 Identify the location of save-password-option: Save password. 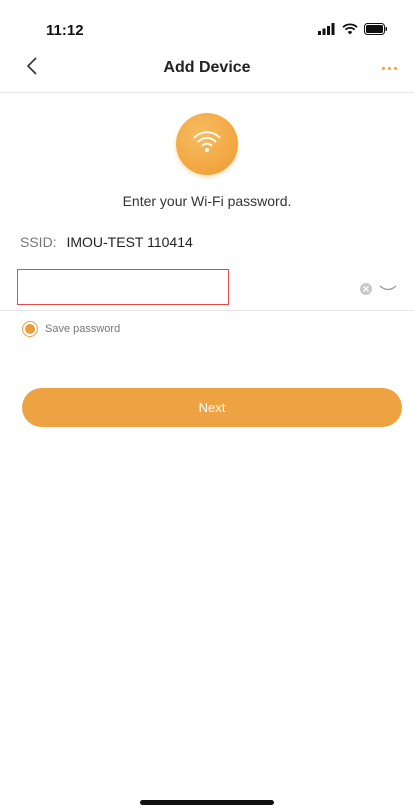
(71, 329).